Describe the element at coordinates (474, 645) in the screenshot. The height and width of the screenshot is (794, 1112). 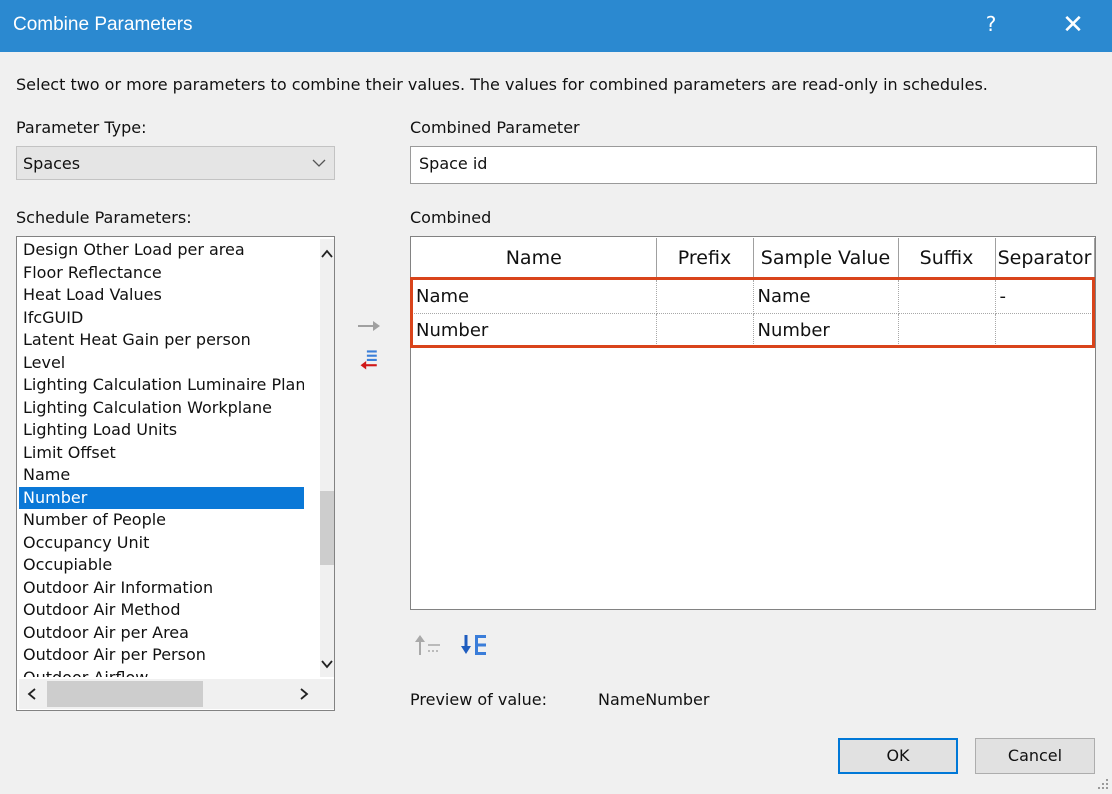
I see `move-down-icon` at that location.